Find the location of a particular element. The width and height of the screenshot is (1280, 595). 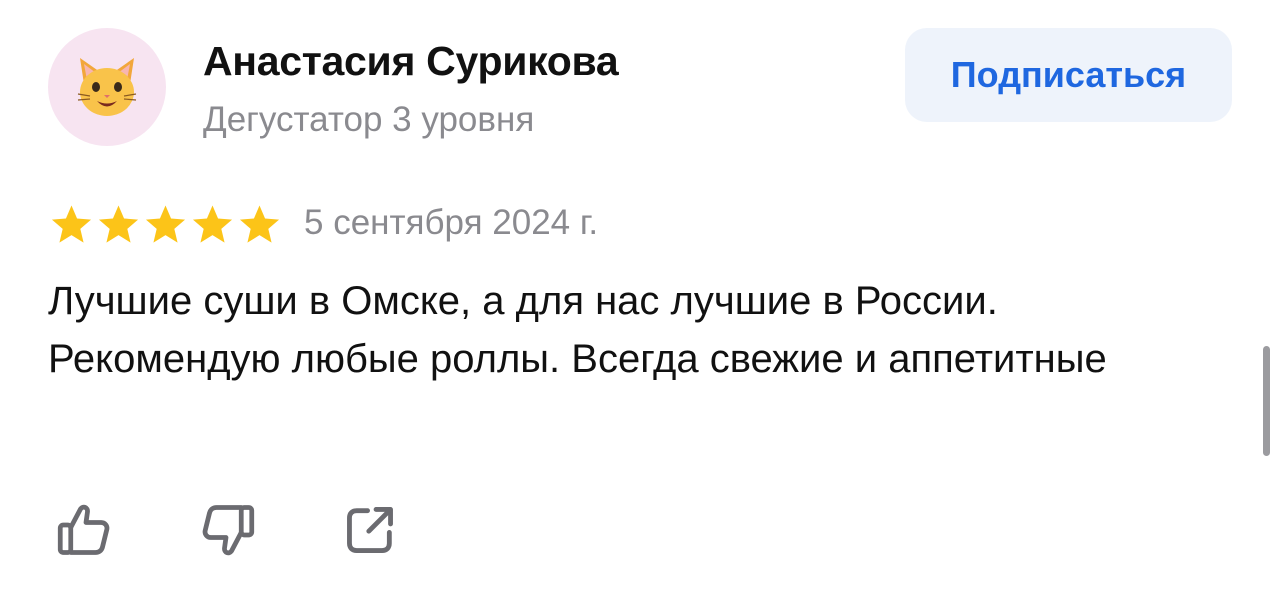

rating-stars is located at coordinates (165, 225).